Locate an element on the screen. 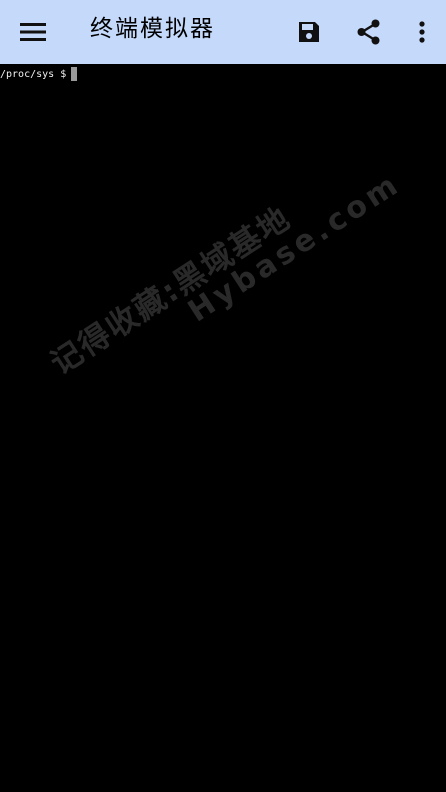 The height and width of the screenshot is (792, 446). more-vert-icon is located at coordinates (422, 32).